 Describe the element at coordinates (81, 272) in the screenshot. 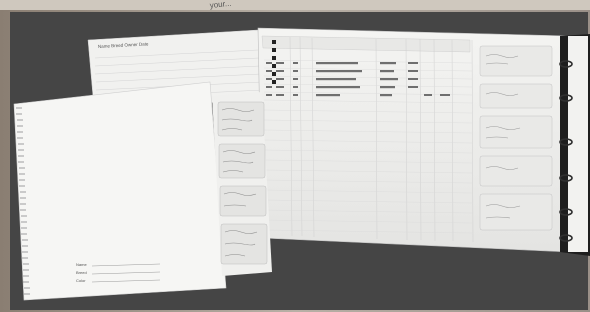

I see `footer-field-2: Breed` at that location.